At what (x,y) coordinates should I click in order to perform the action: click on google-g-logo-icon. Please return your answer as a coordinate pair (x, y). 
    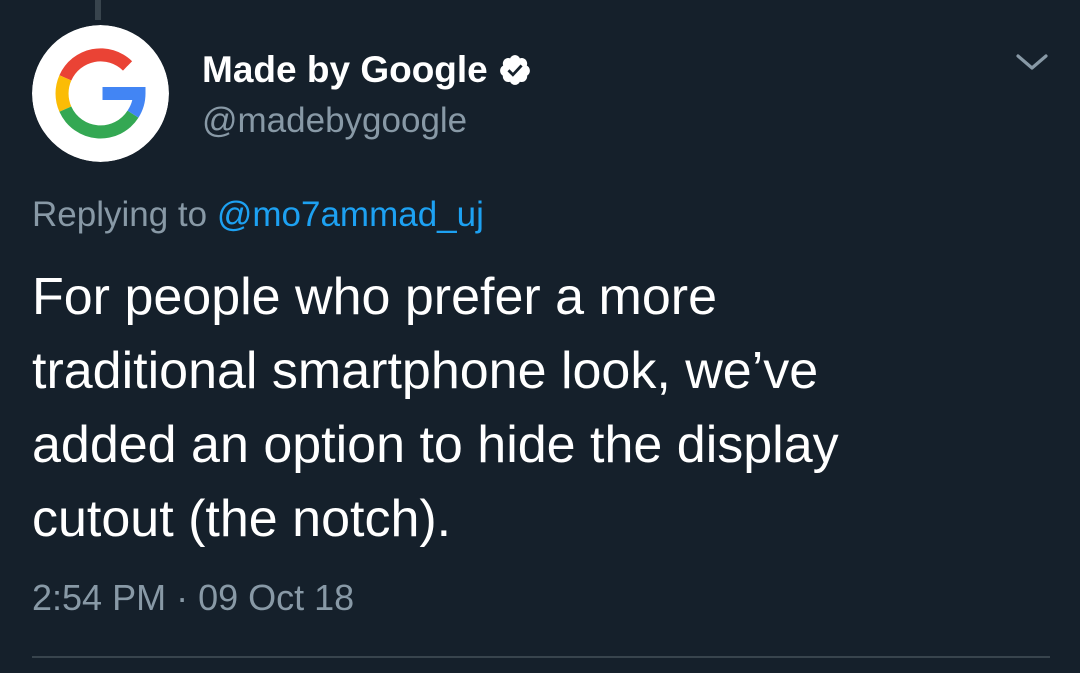
    Looking at the image, I should click on (100, 93).